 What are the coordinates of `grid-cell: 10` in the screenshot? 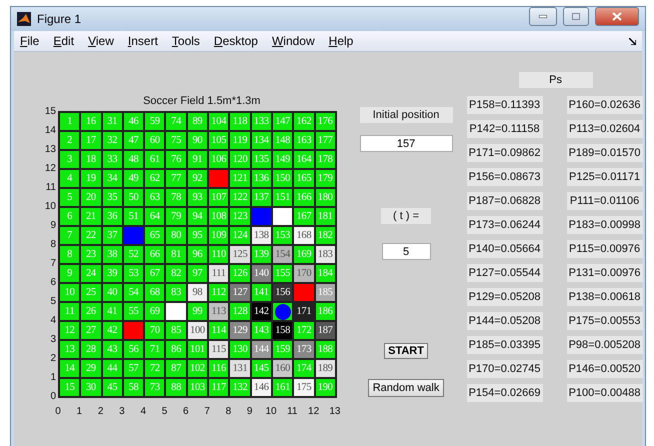 It's located at (69, 292).